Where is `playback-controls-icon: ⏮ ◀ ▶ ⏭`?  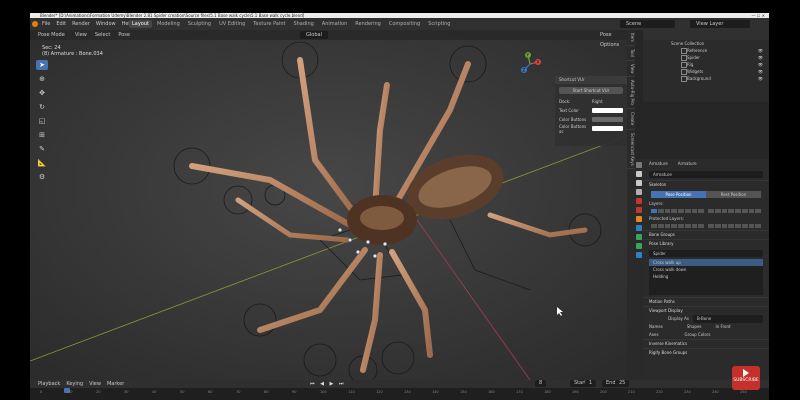
playback-controls-icon: ⏮ ◀ ▶ ⏭ is located at coordinates (327, 384).